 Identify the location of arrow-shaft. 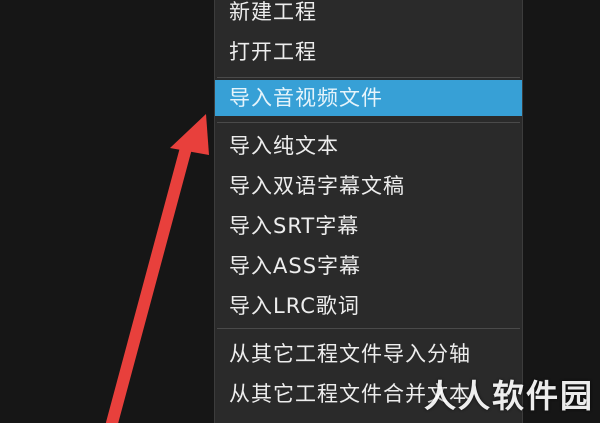
(149, 282).